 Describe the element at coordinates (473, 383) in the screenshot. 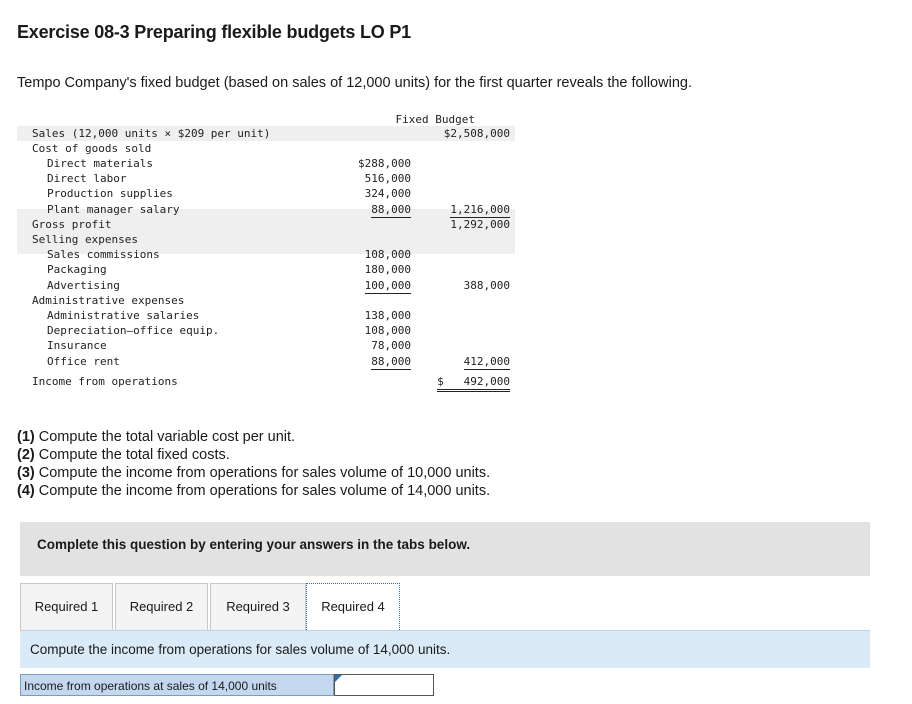

I see `income-total: $ 492,000` at that location.